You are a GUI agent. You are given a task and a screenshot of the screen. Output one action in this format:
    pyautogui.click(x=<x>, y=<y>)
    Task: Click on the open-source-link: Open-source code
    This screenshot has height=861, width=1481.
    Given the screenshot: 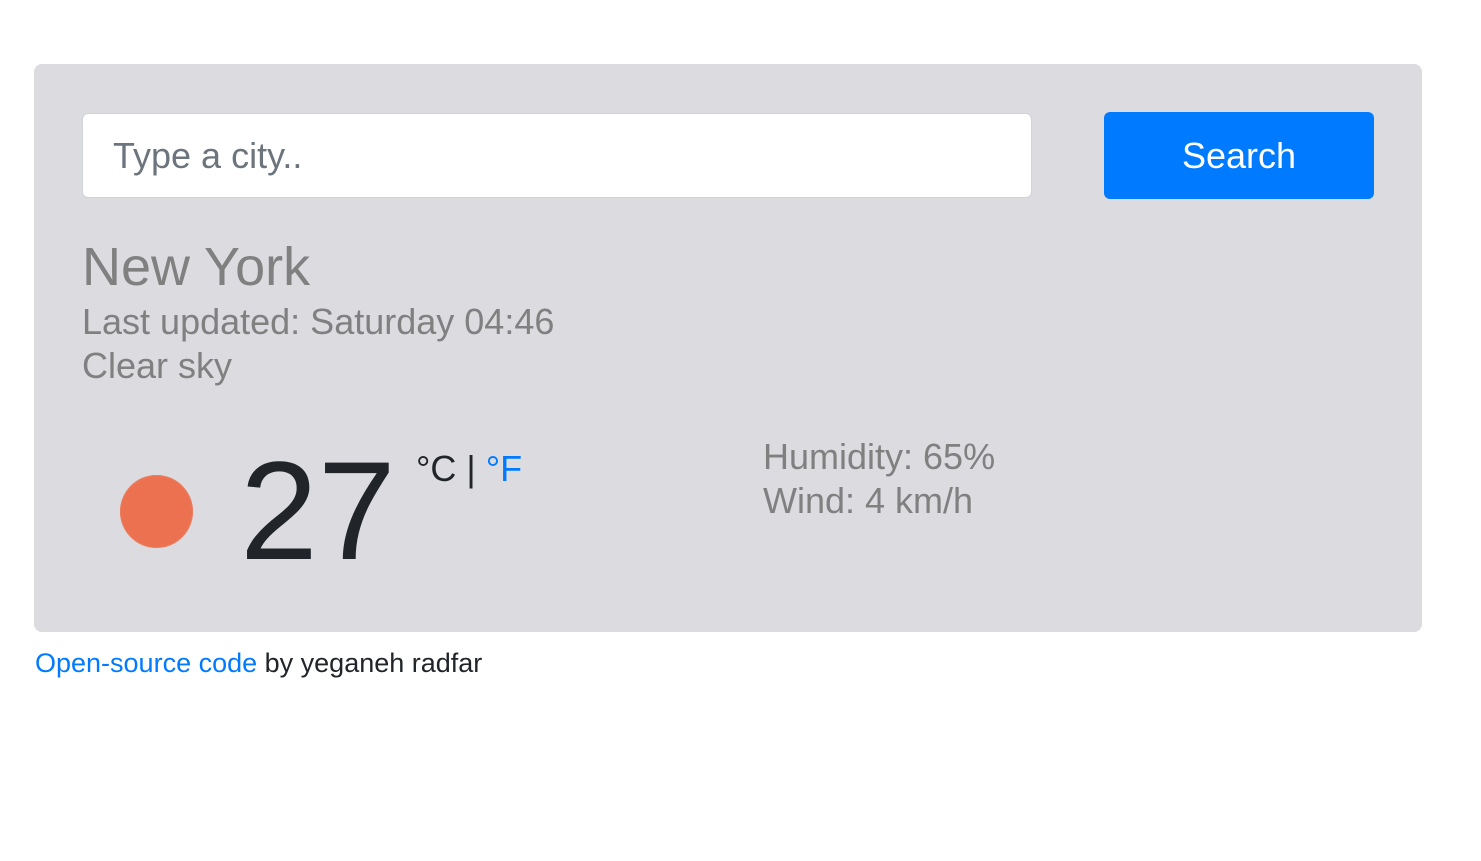 What is the action you would take?
    pyautogui.click(x=146, y=663)
    